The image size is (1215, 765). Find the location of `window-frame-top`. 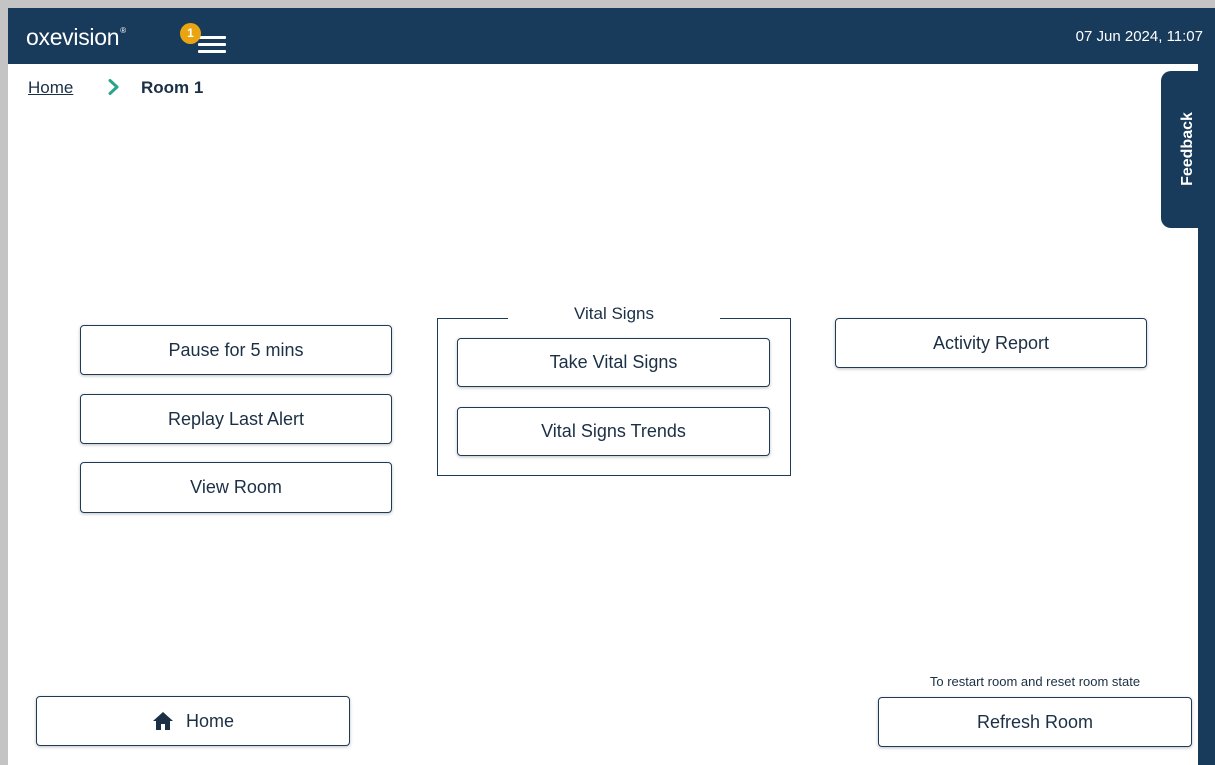

window-frame-top is located at coordinates (607, 4).